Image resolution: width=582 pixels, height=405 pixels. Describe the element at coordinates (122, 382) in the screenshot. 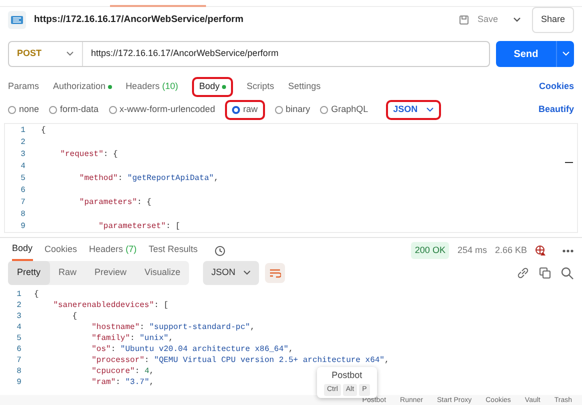

I see `code-line: "ram": "3.7",` at that location.